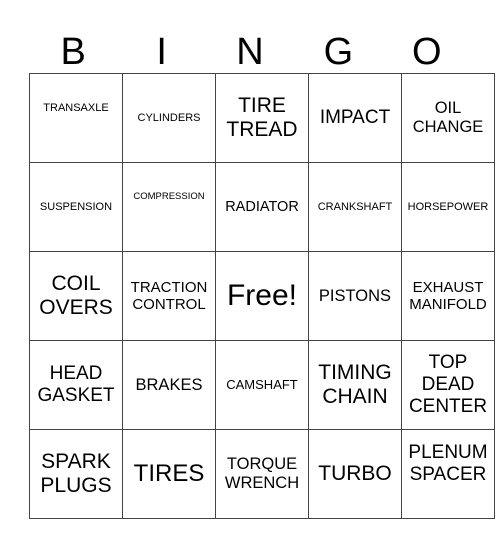  What do you see at coordinates (355, 474) in the screenshot?
I see `bingo-cell: TURBO` at bounding box center [355, 474].